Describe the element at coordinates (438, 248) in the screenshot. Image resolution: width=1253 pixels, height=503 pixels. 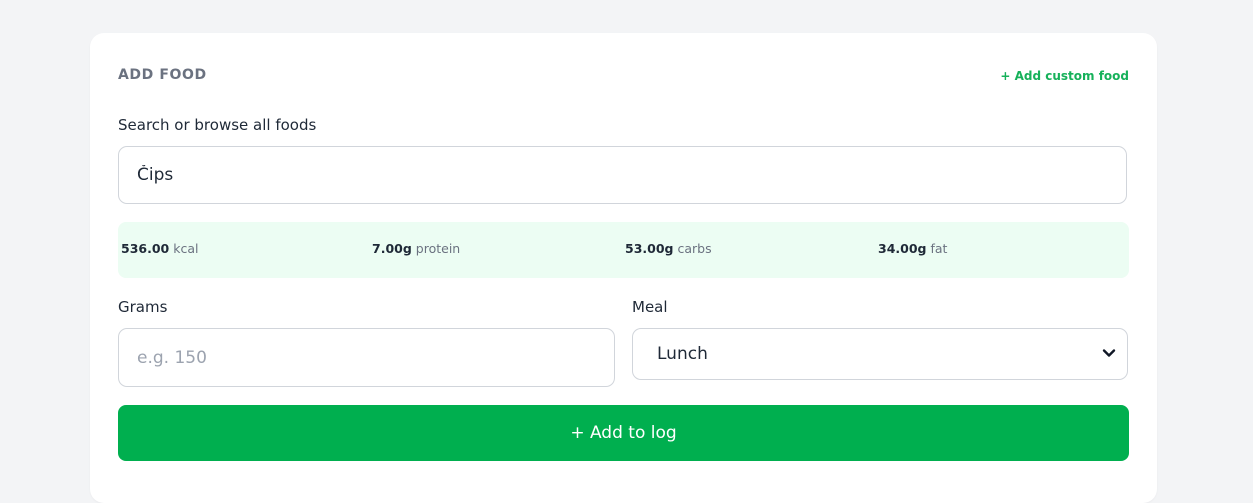
I see `protein-unit: protein` at that location.